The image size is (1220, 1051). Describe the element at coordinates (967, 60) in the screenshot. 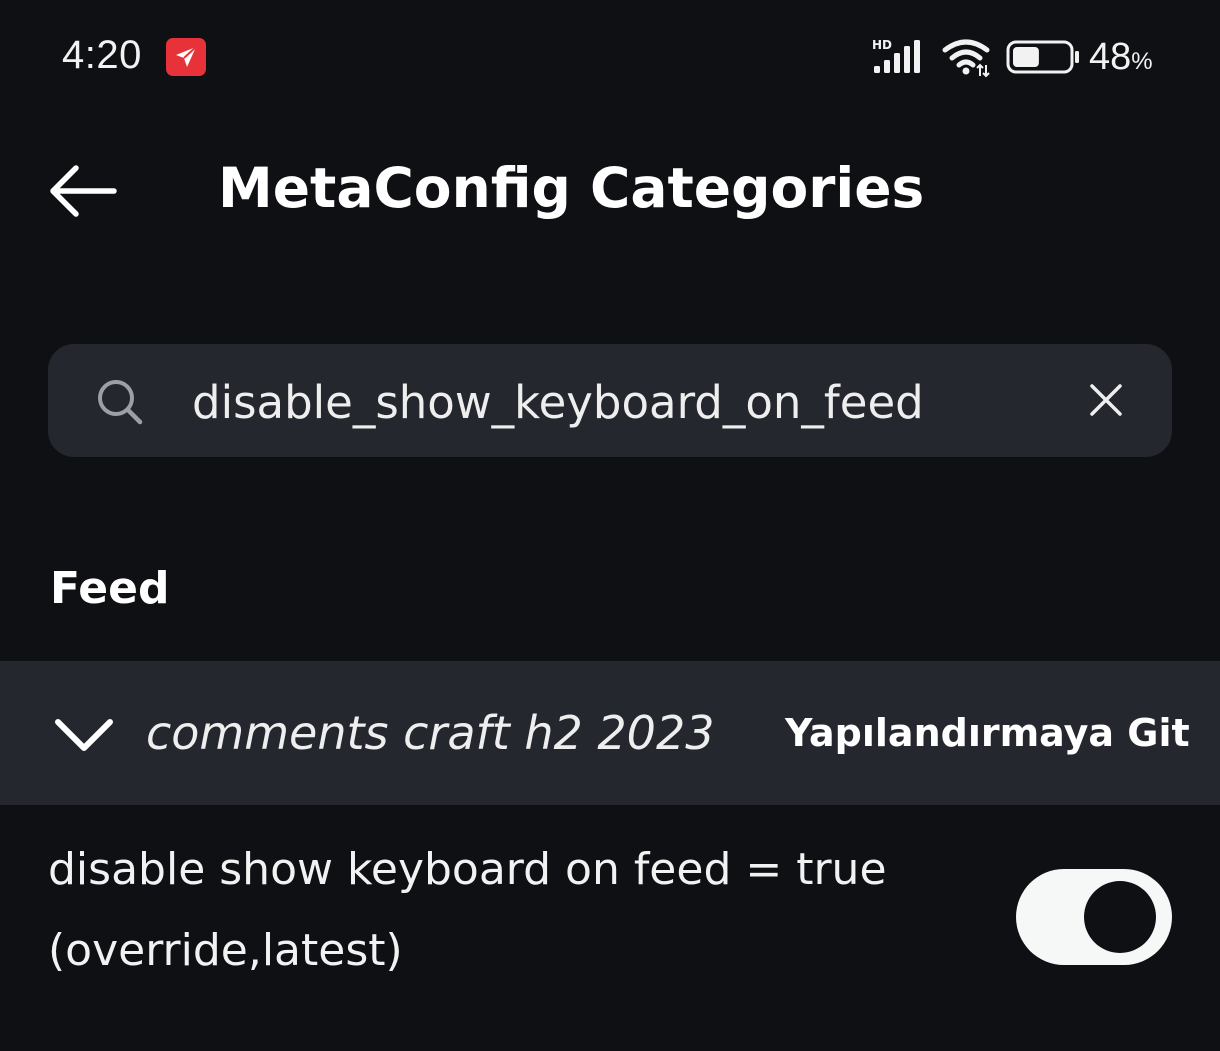

I see `wifi-icon` at that location.